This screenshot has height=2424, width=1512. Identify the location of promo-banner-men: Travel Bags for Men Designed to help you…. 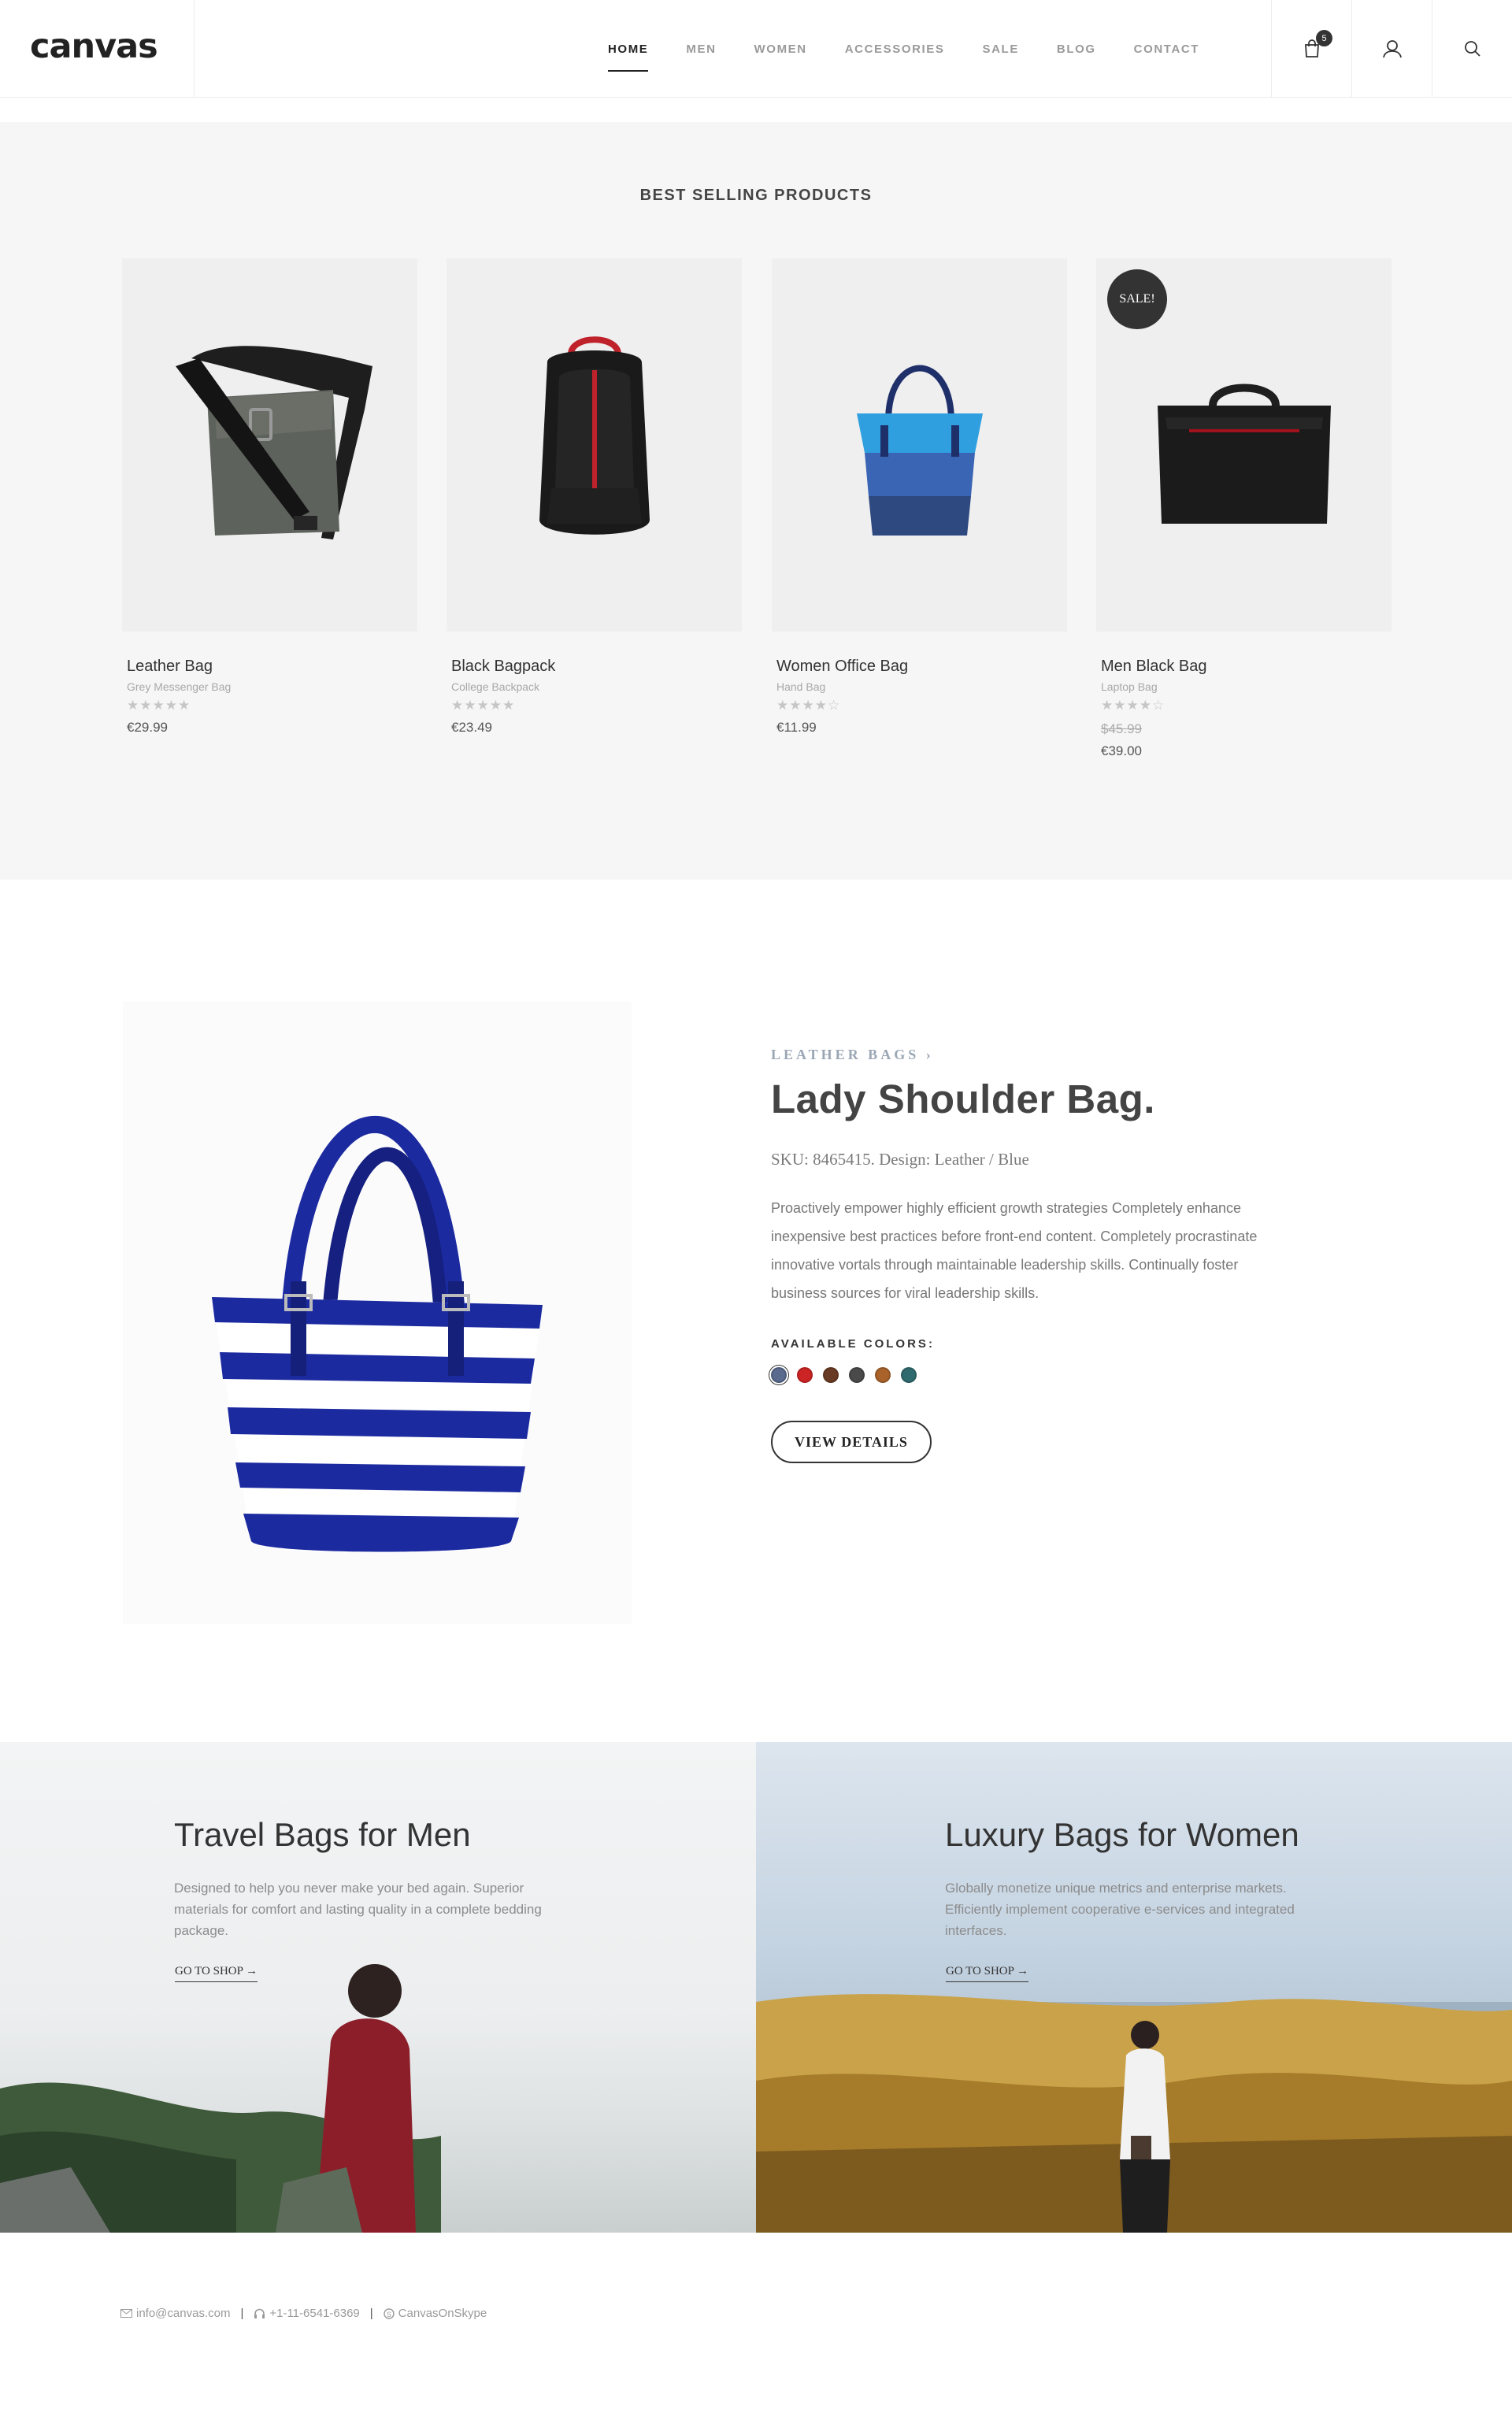
(378, 1987).